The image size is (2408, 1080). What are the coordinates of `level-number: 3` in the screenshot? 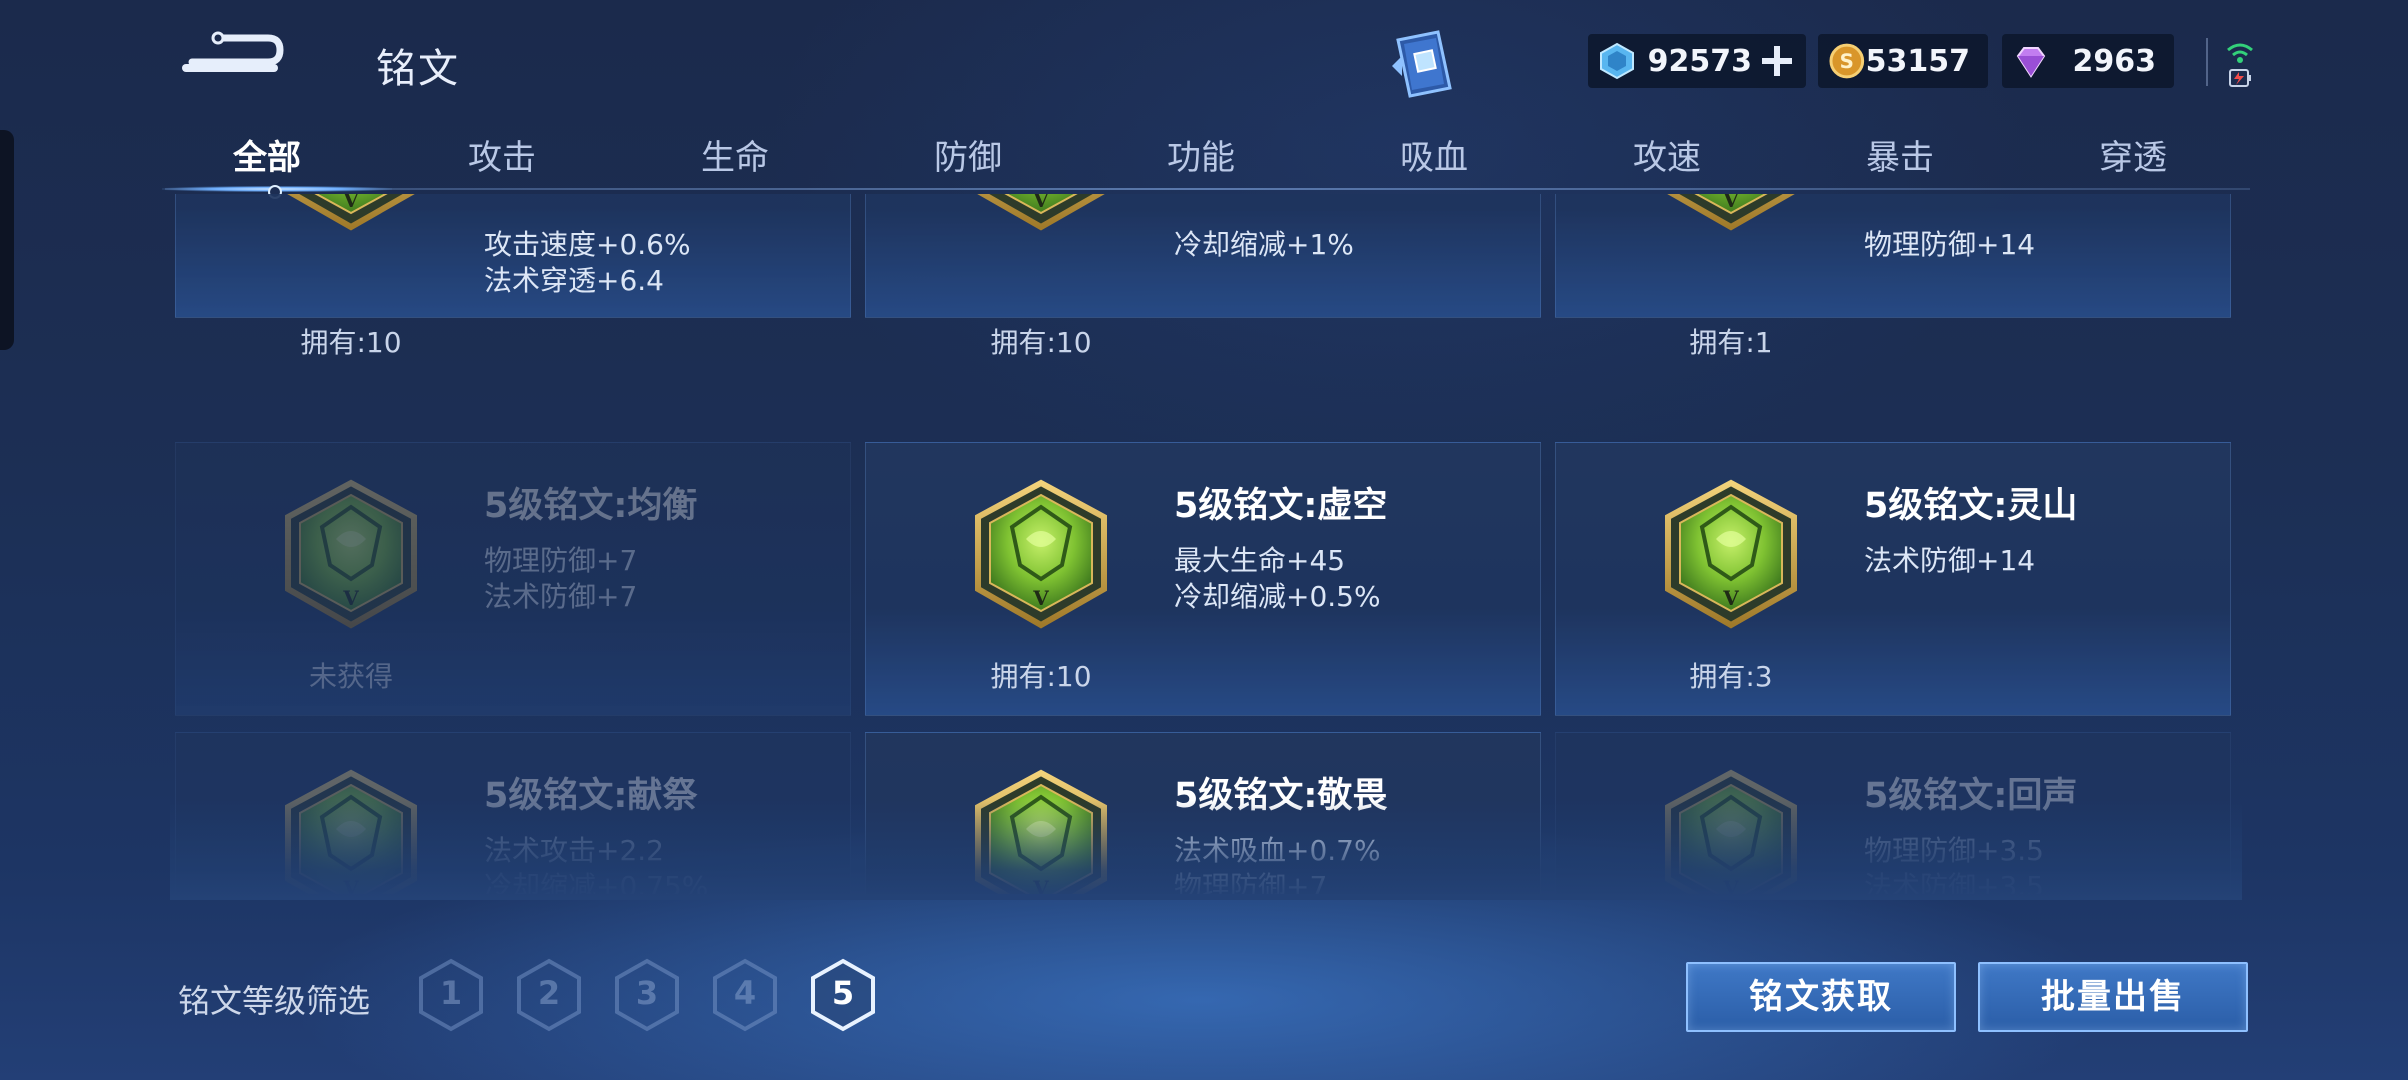 It's located at (647, 993).